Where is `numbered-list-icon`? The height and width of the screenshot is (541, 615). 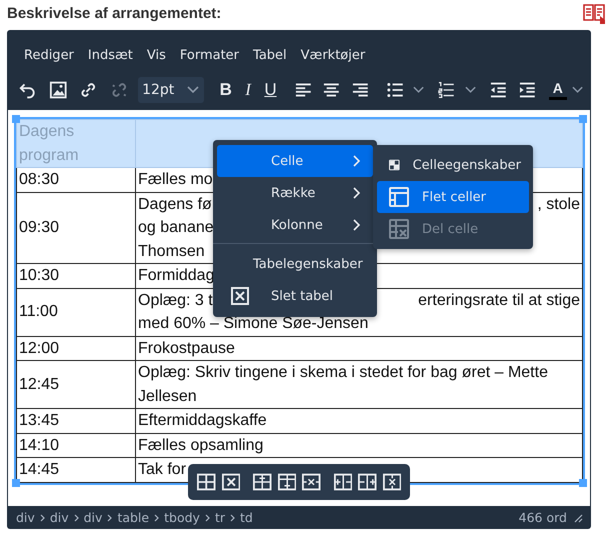
numbered-list-icon is located at coordinates (447, 90).